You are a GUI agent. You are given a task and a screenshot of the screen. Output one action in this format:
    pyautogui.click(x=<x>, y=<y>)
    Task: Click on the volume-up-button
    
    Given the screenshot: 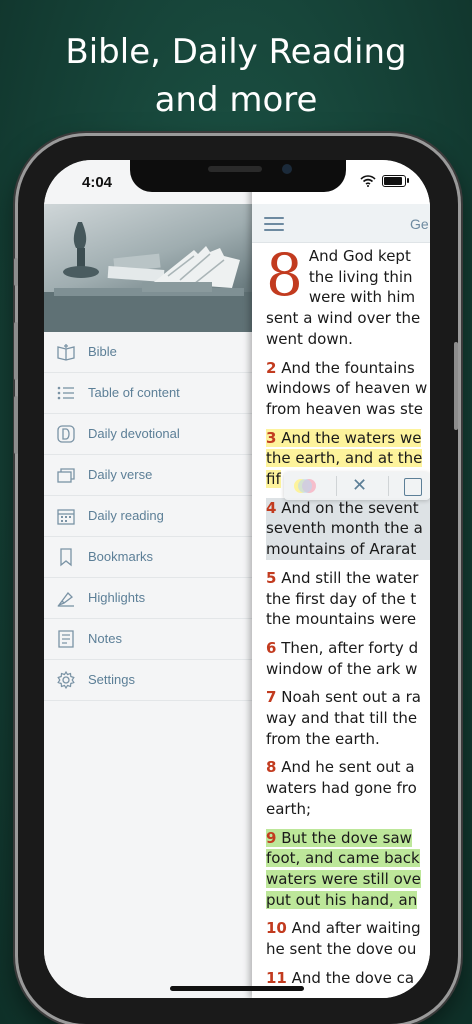 What is the action you would take?
    pyautogui.click(x=16, y=351)
    